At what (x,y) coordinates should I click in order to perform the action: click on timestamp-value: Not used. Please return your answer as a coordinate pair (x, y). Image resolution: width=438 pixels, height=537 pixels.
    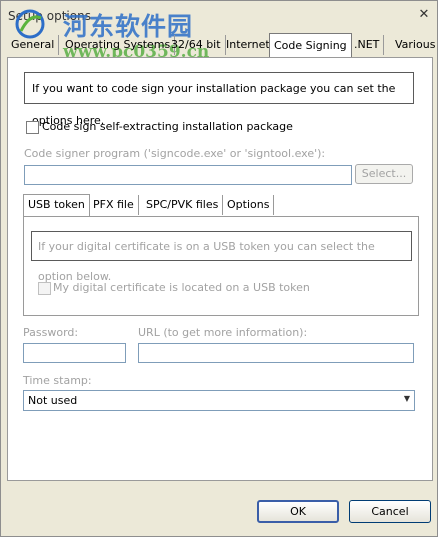
    Looking at the image, I should click on (53, 400).